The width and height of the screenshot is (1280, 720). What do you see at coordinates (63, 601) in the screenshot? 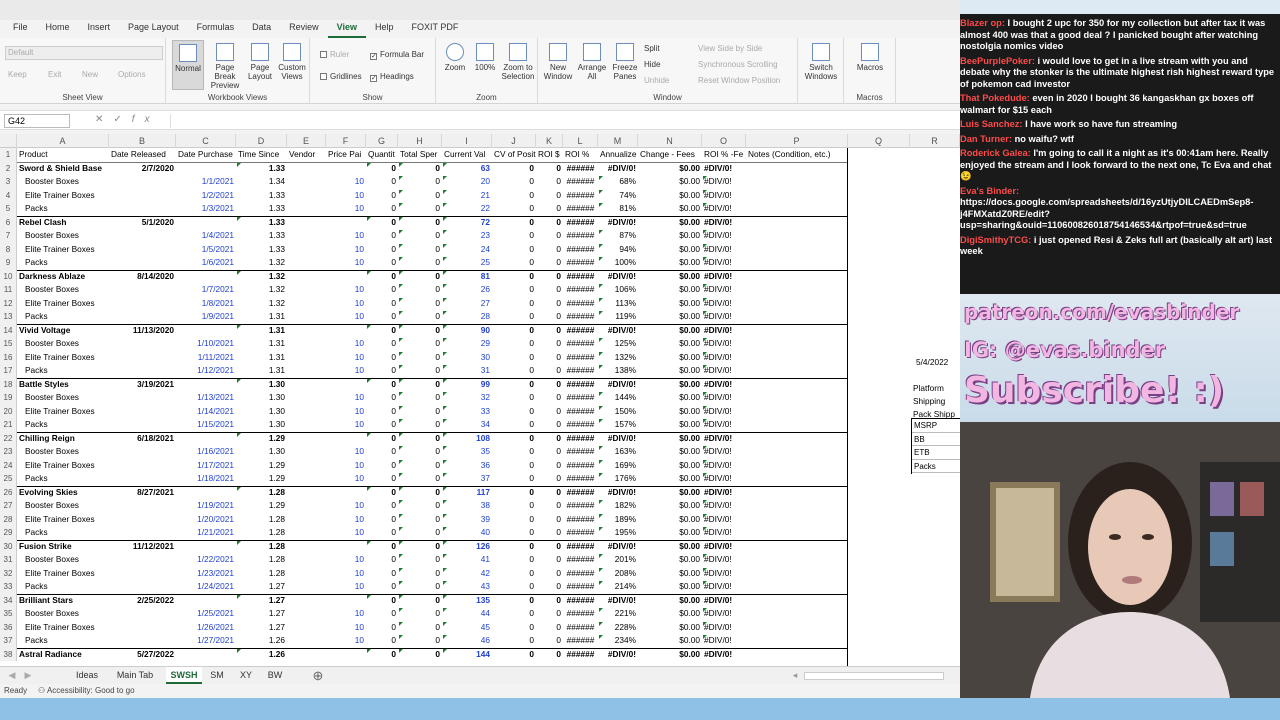
I see `product-cell: Brilliant Stars` at bounding box center [63, 601].